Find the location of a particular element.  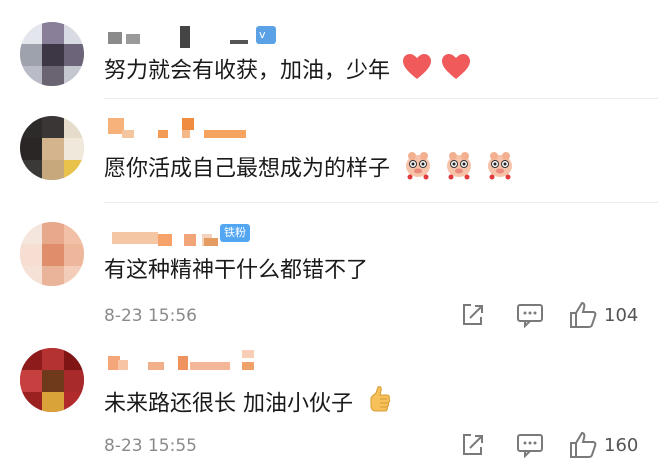

comment-text: 未来路还很长 加油小伙子 is located at coordinates (248, 404).